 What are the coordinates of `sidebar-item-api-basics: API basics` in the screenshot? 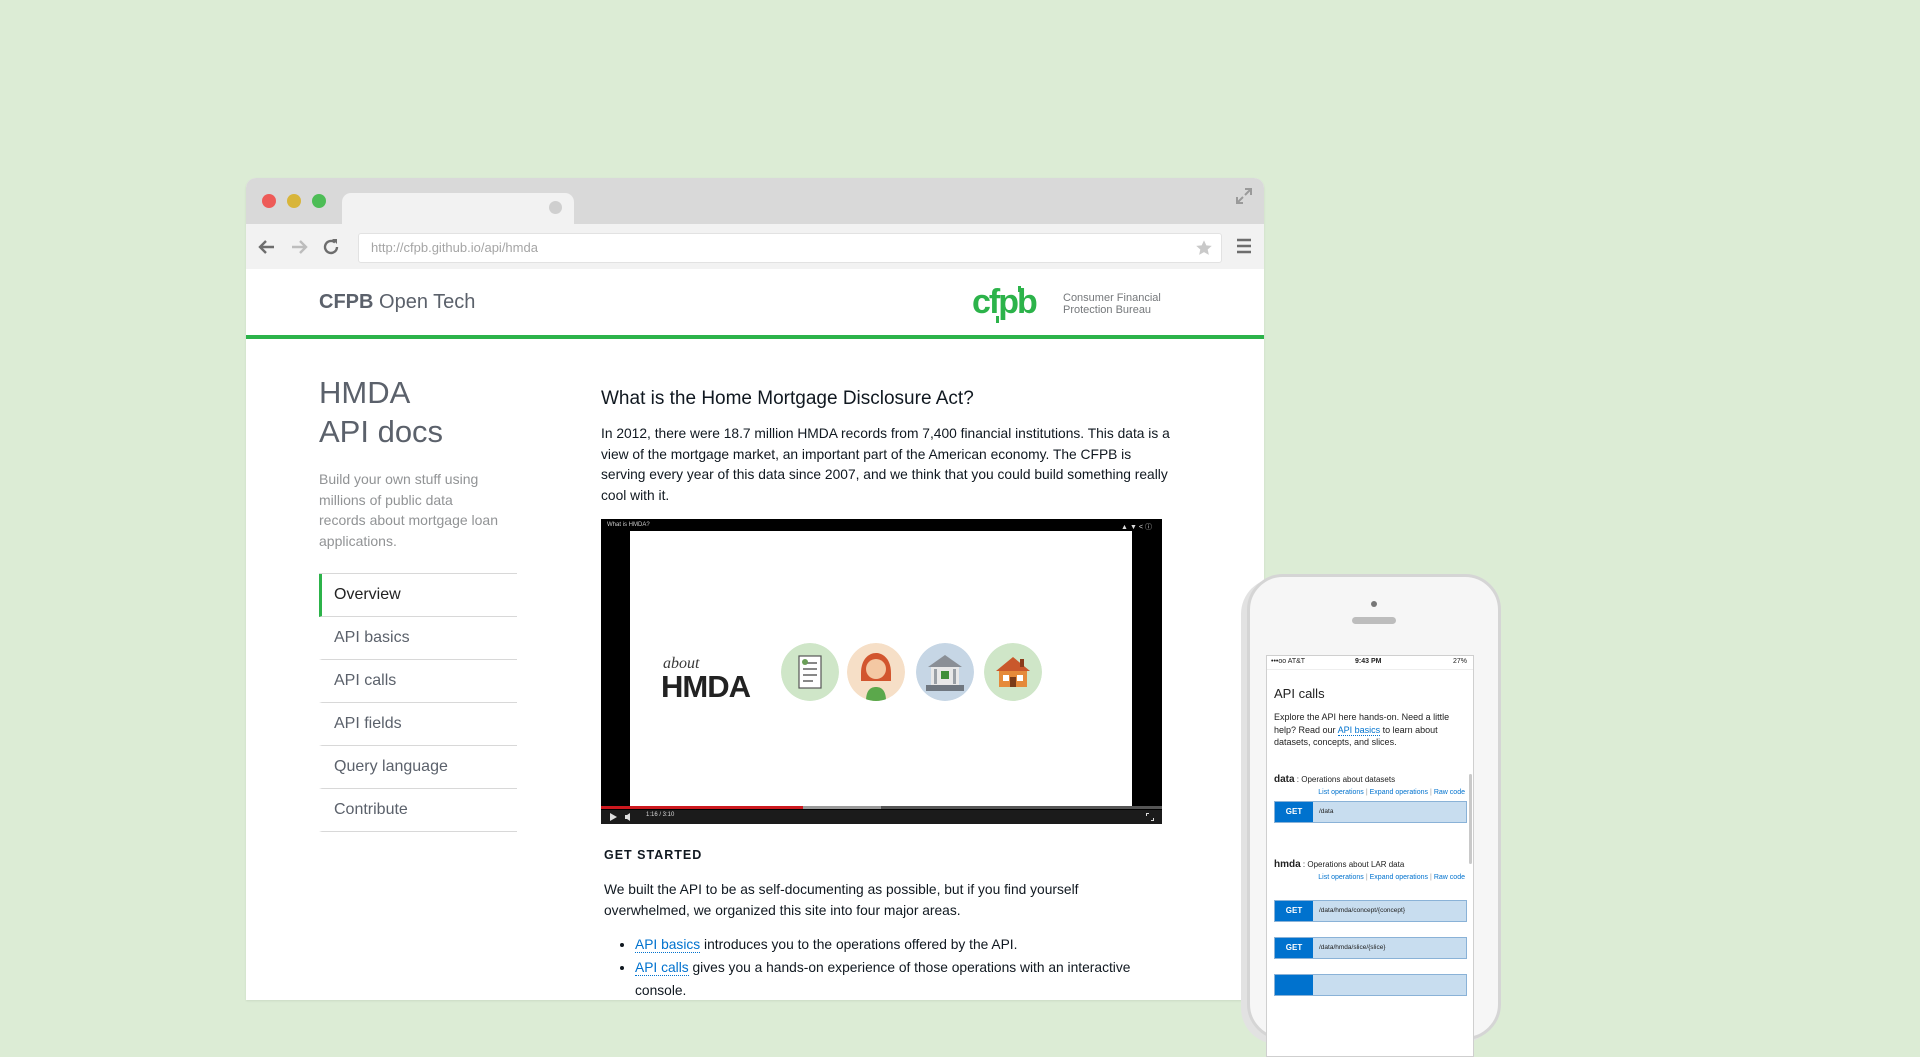 It's located at (418, 638).